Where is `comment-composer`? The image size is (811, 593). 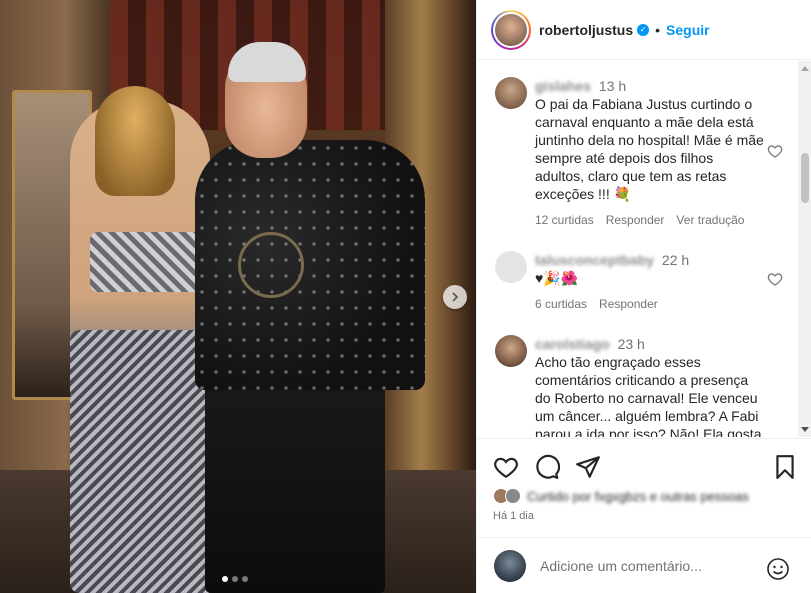 comment-composer is located at coordinates (644, 565).